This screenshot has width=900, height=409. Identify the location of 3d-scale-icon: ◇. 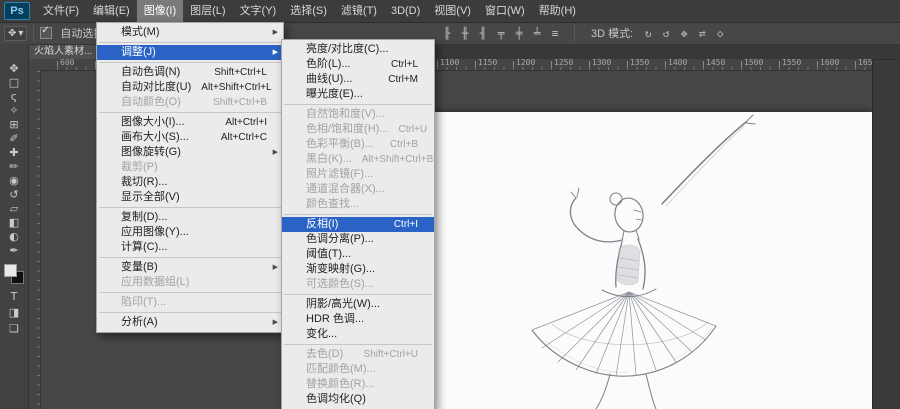
(720, 33).